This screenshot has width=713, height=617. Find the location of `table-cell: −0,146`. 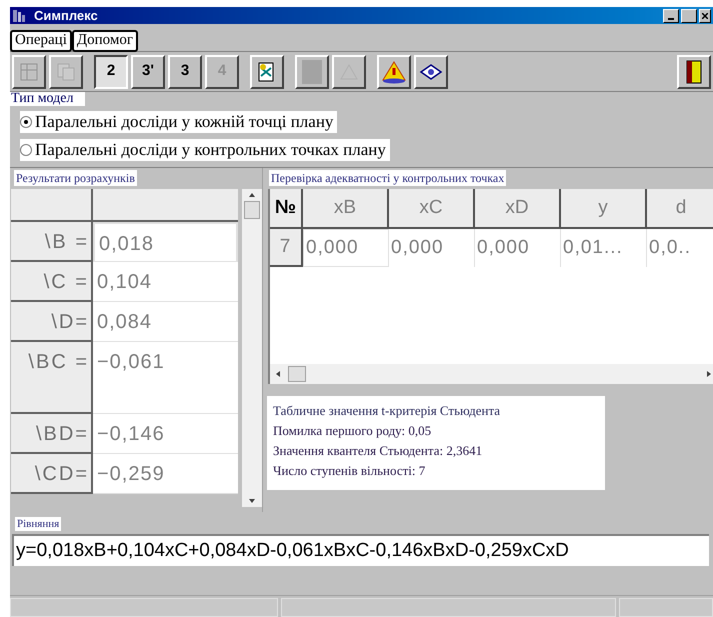

table-cell: −0,146 is located at coordinates (165, 434).